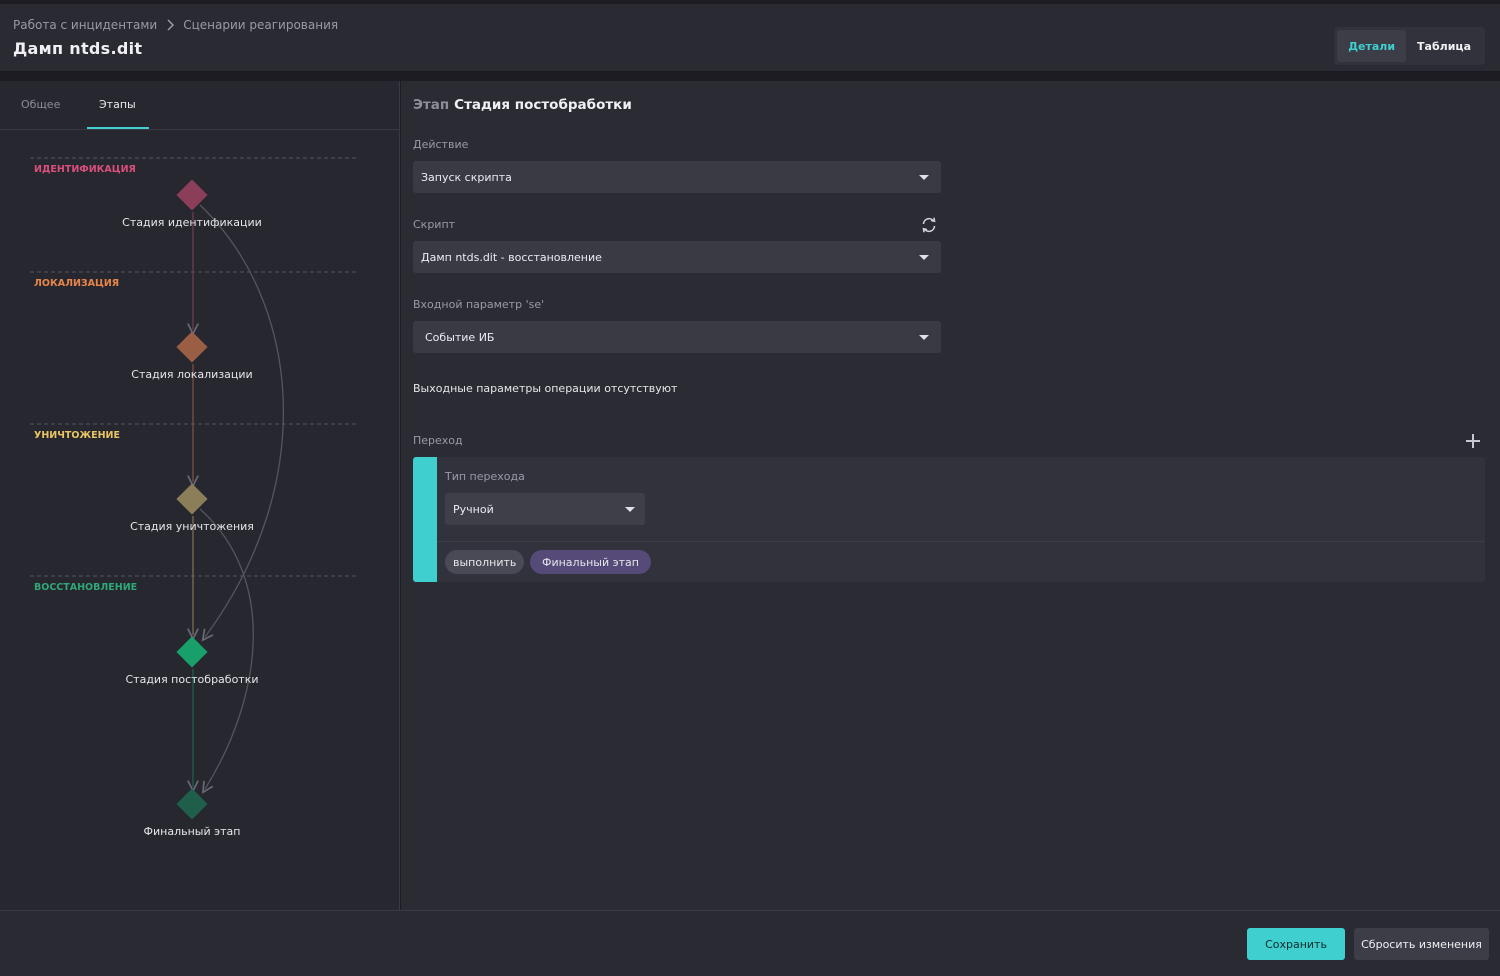 The image size is (1500, 976). What do you see at coordinates (425, 519) in the screenshot?
I see `transition-accent-bar` at bounding box center [425, 519].